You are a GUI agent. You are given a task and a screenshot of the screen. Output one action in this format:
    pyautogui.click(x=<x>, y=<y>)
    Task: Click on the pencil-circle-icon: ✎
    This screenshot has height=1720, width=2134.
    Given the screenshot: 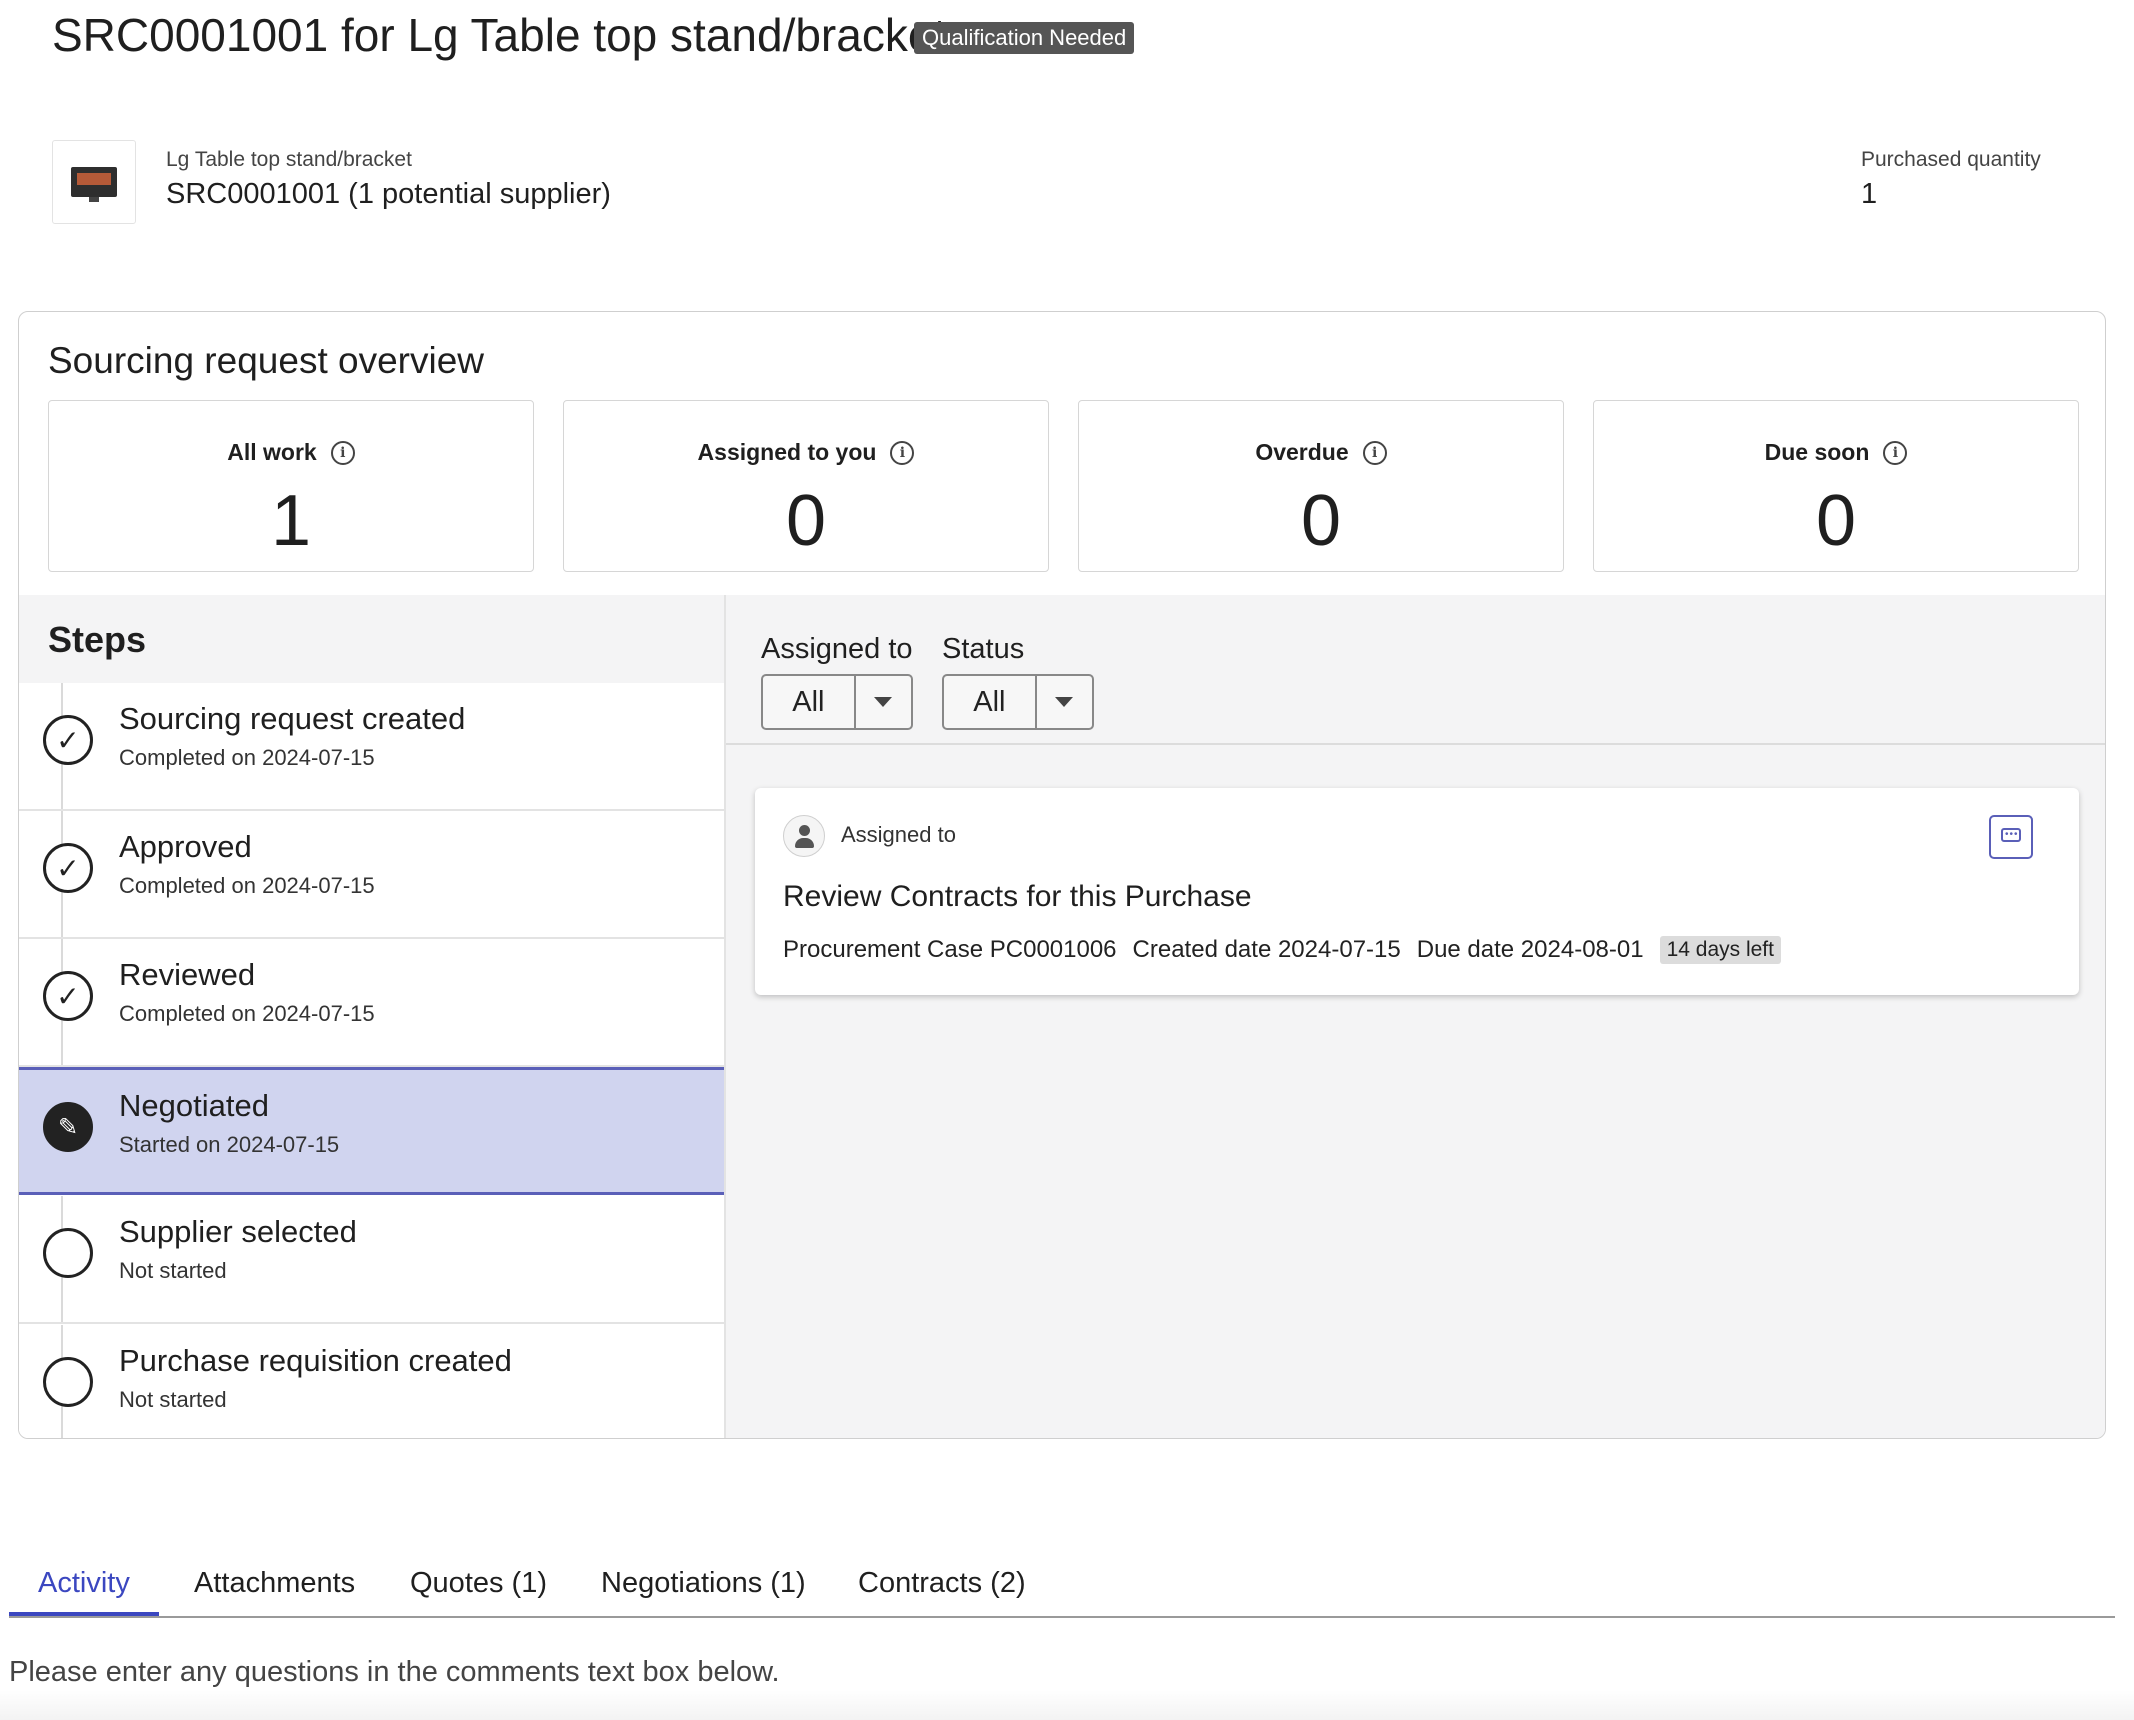 What is the action you would take?
    pyautogui.click(x=68, y=1127)
    